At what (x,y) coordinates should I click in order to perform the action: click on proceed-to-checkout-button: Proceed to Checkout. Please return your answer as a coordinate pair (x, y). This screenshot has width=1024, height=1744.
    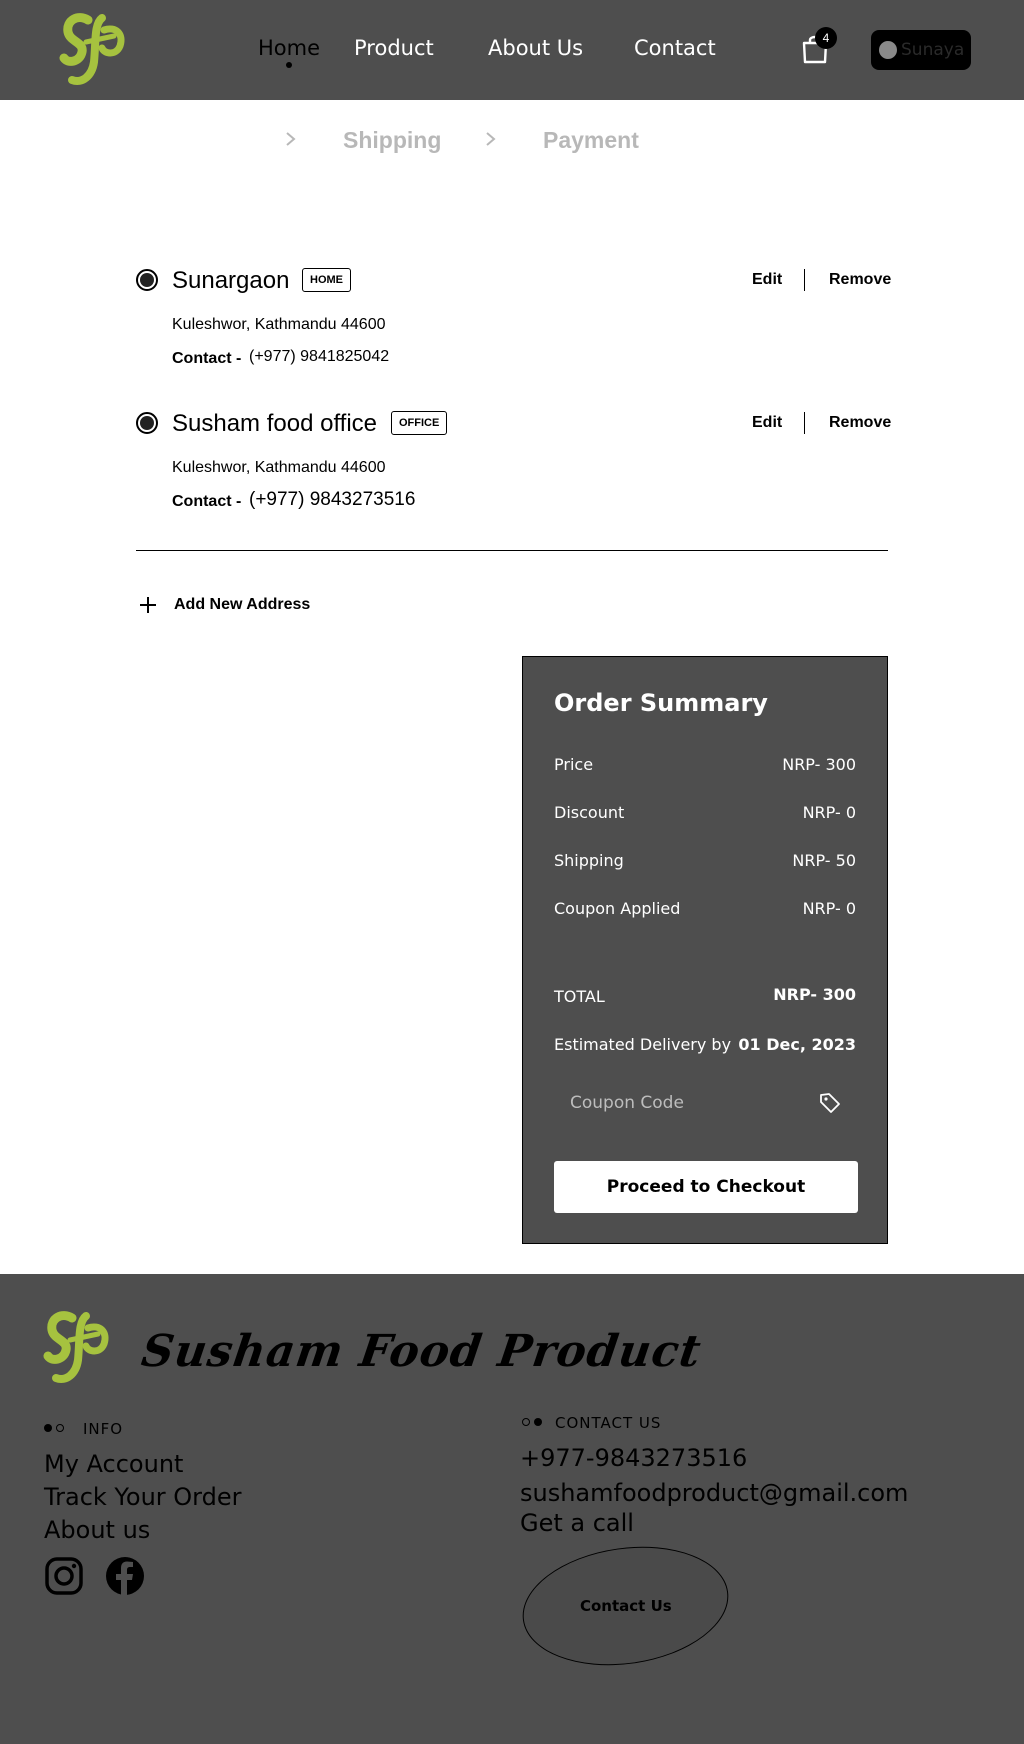
    Looking at the image, I should click on (706, 1187).